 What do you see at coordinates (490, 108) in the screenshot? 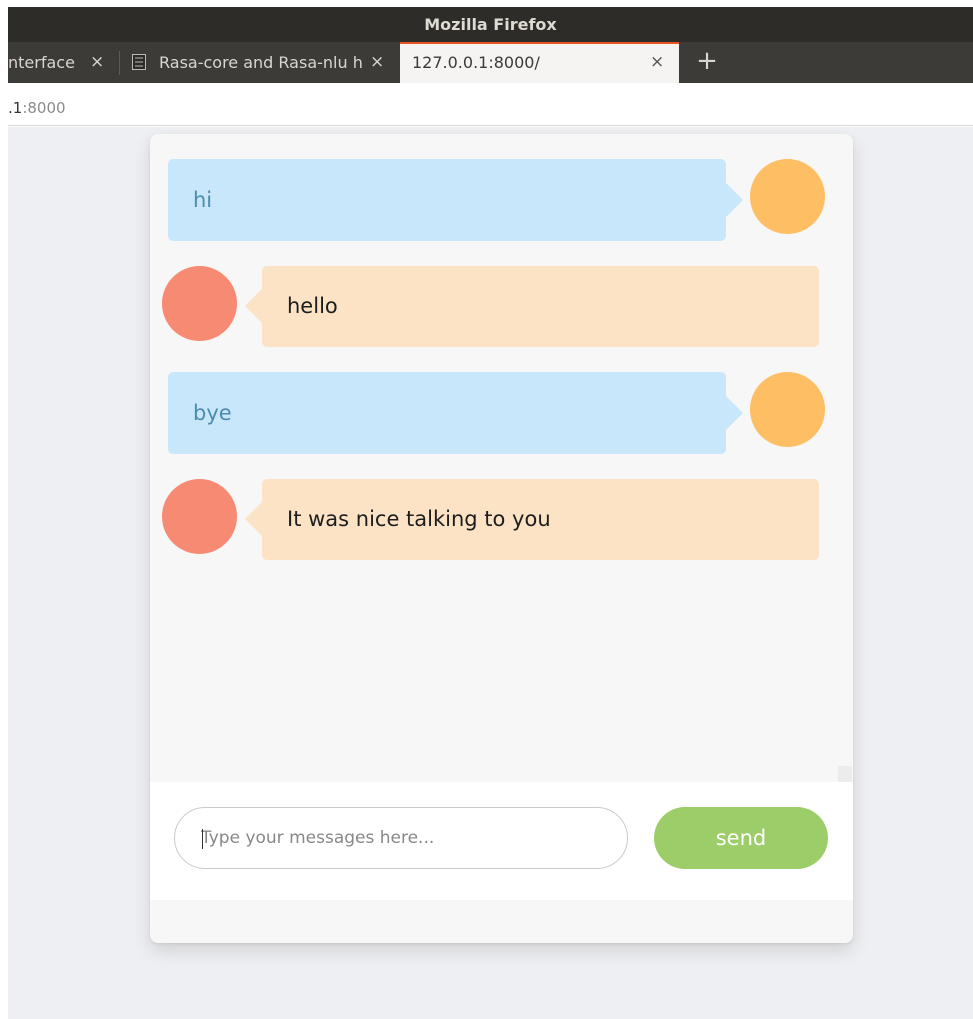
I see `address-bar: .1:8000` at bounding box center [490, 108].